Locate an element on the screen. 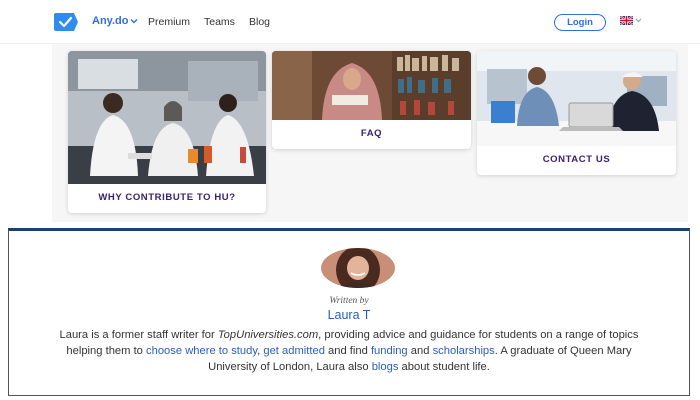 This screenshot has height=400, width=700. anydo-check-logo-icon is located at coordinates (66, 22).